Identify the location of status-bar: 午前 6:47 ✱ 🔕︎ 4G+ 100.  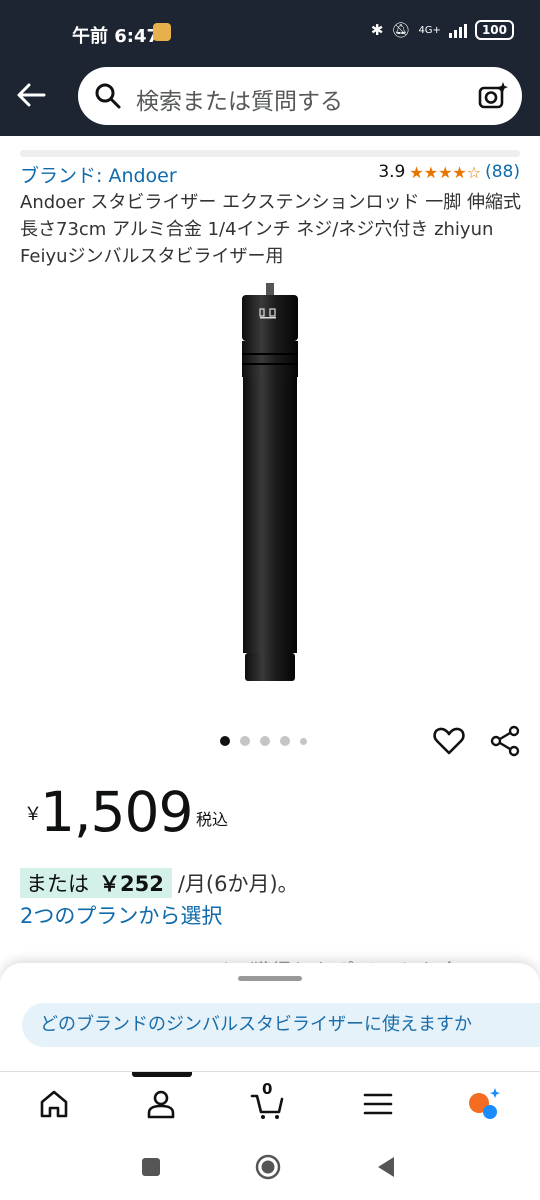
(270, 32).